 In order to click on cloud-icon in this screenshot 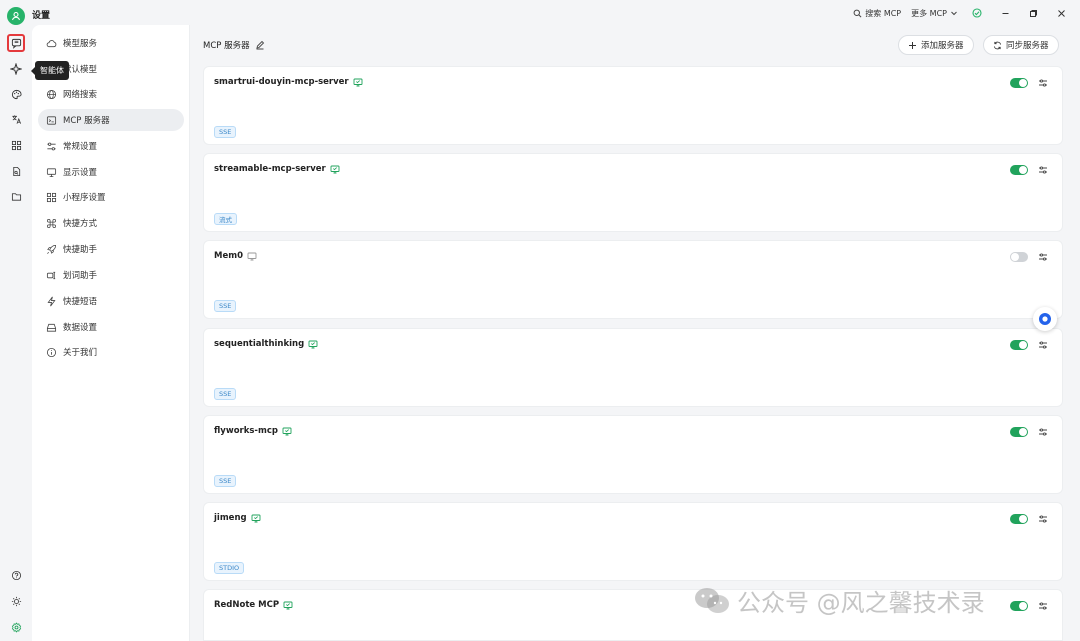, I will do `click(51, 43)`.